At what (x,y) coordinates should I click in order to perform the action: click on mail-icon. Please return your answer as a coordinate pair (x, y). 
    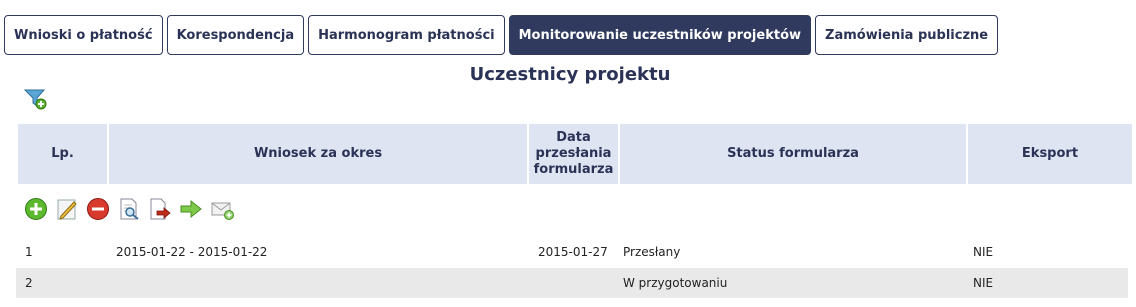
    Looking at the image, I should click on (222, 209).